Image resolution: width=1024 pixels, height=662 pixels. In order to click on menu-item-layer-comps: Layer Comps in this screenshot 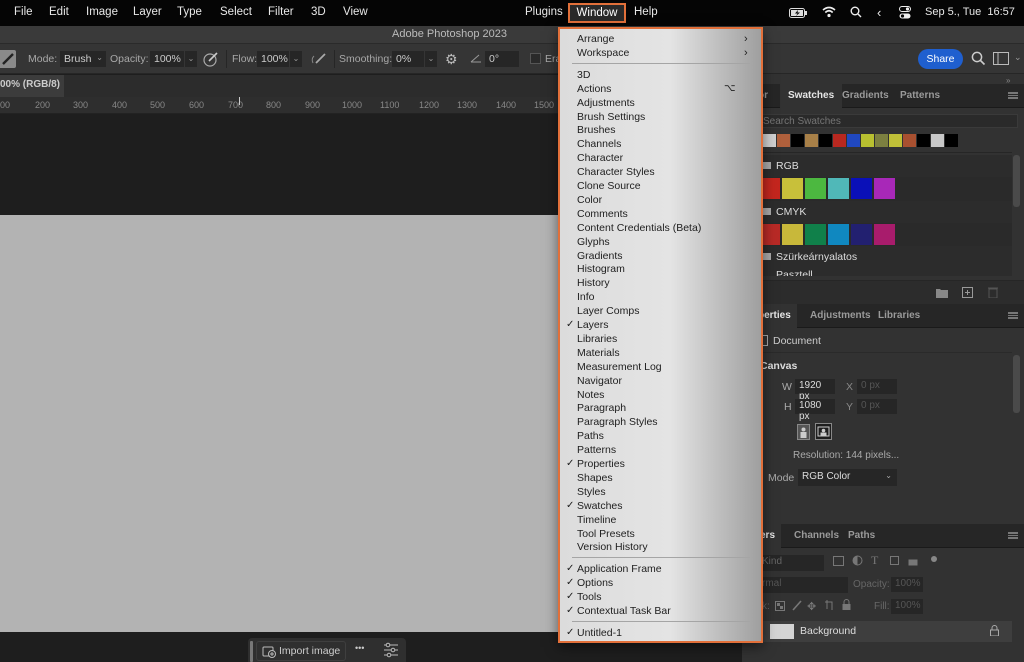, I will do `click(660, 311)`.